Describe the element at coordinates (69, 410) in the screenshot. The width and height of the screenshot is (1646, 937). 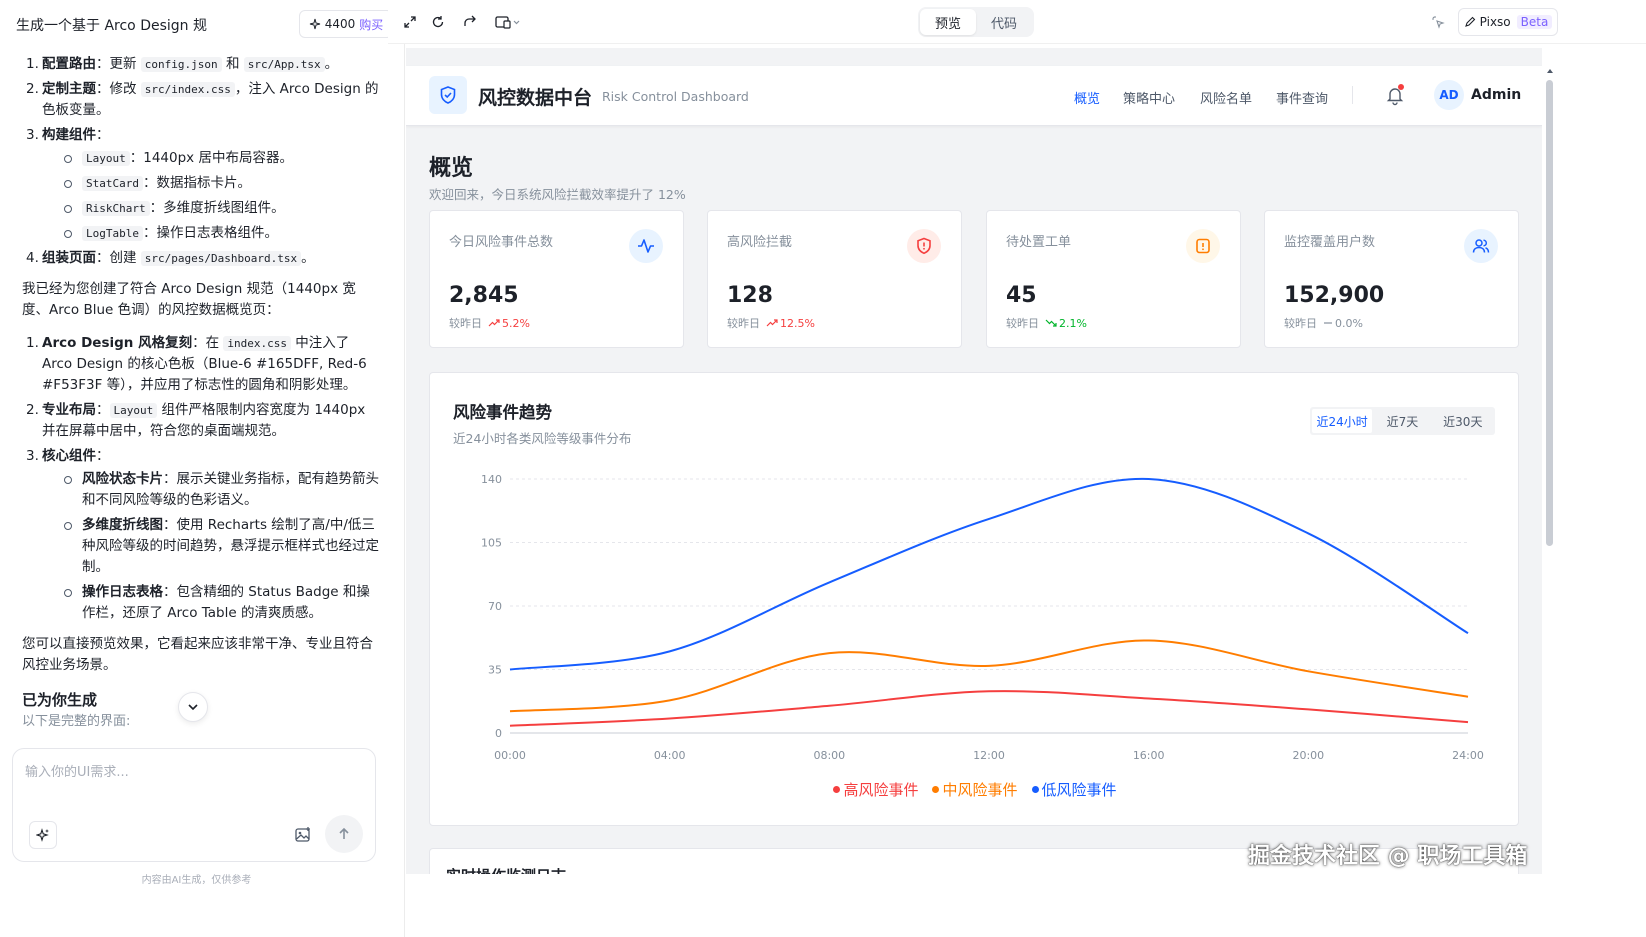
I see `point-title: 专业布局` at that location.